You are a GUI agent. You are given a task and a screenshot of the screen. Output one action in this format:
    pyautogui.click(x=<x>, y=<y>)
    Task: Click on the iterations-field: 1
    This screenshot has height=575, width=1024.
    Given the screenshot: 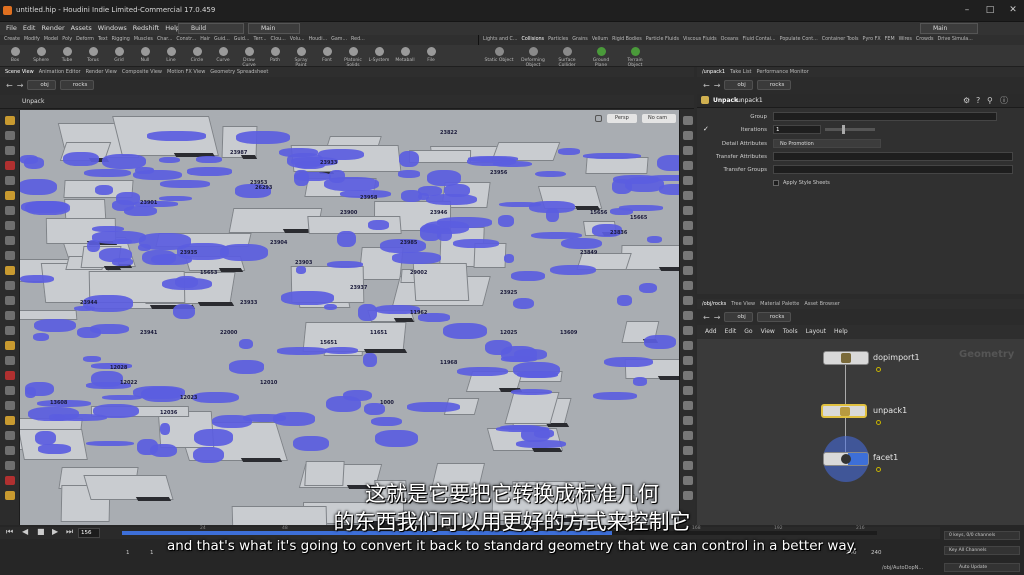 What is the action you would take?
    pyautogui.click(x=797, y=129)
    